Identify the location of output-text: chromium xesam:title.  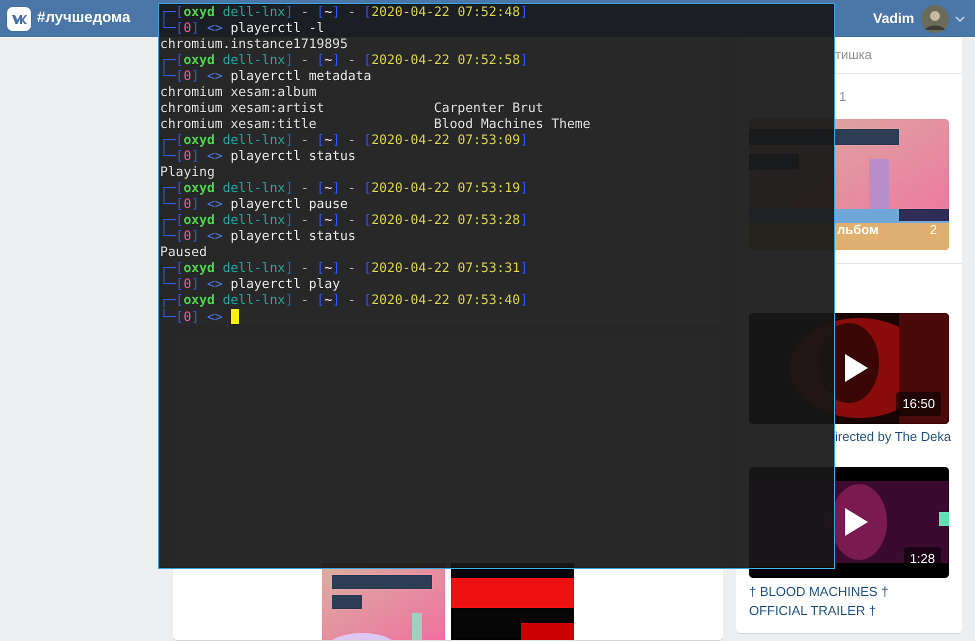
(239, 125).